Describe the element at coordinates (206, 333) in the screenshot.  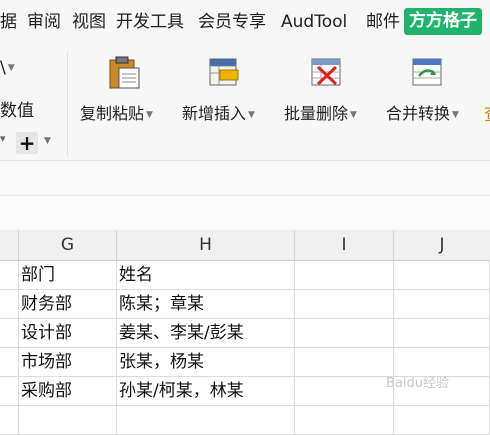
I see `cell-name: 姜某、李某/彭某` at that location.